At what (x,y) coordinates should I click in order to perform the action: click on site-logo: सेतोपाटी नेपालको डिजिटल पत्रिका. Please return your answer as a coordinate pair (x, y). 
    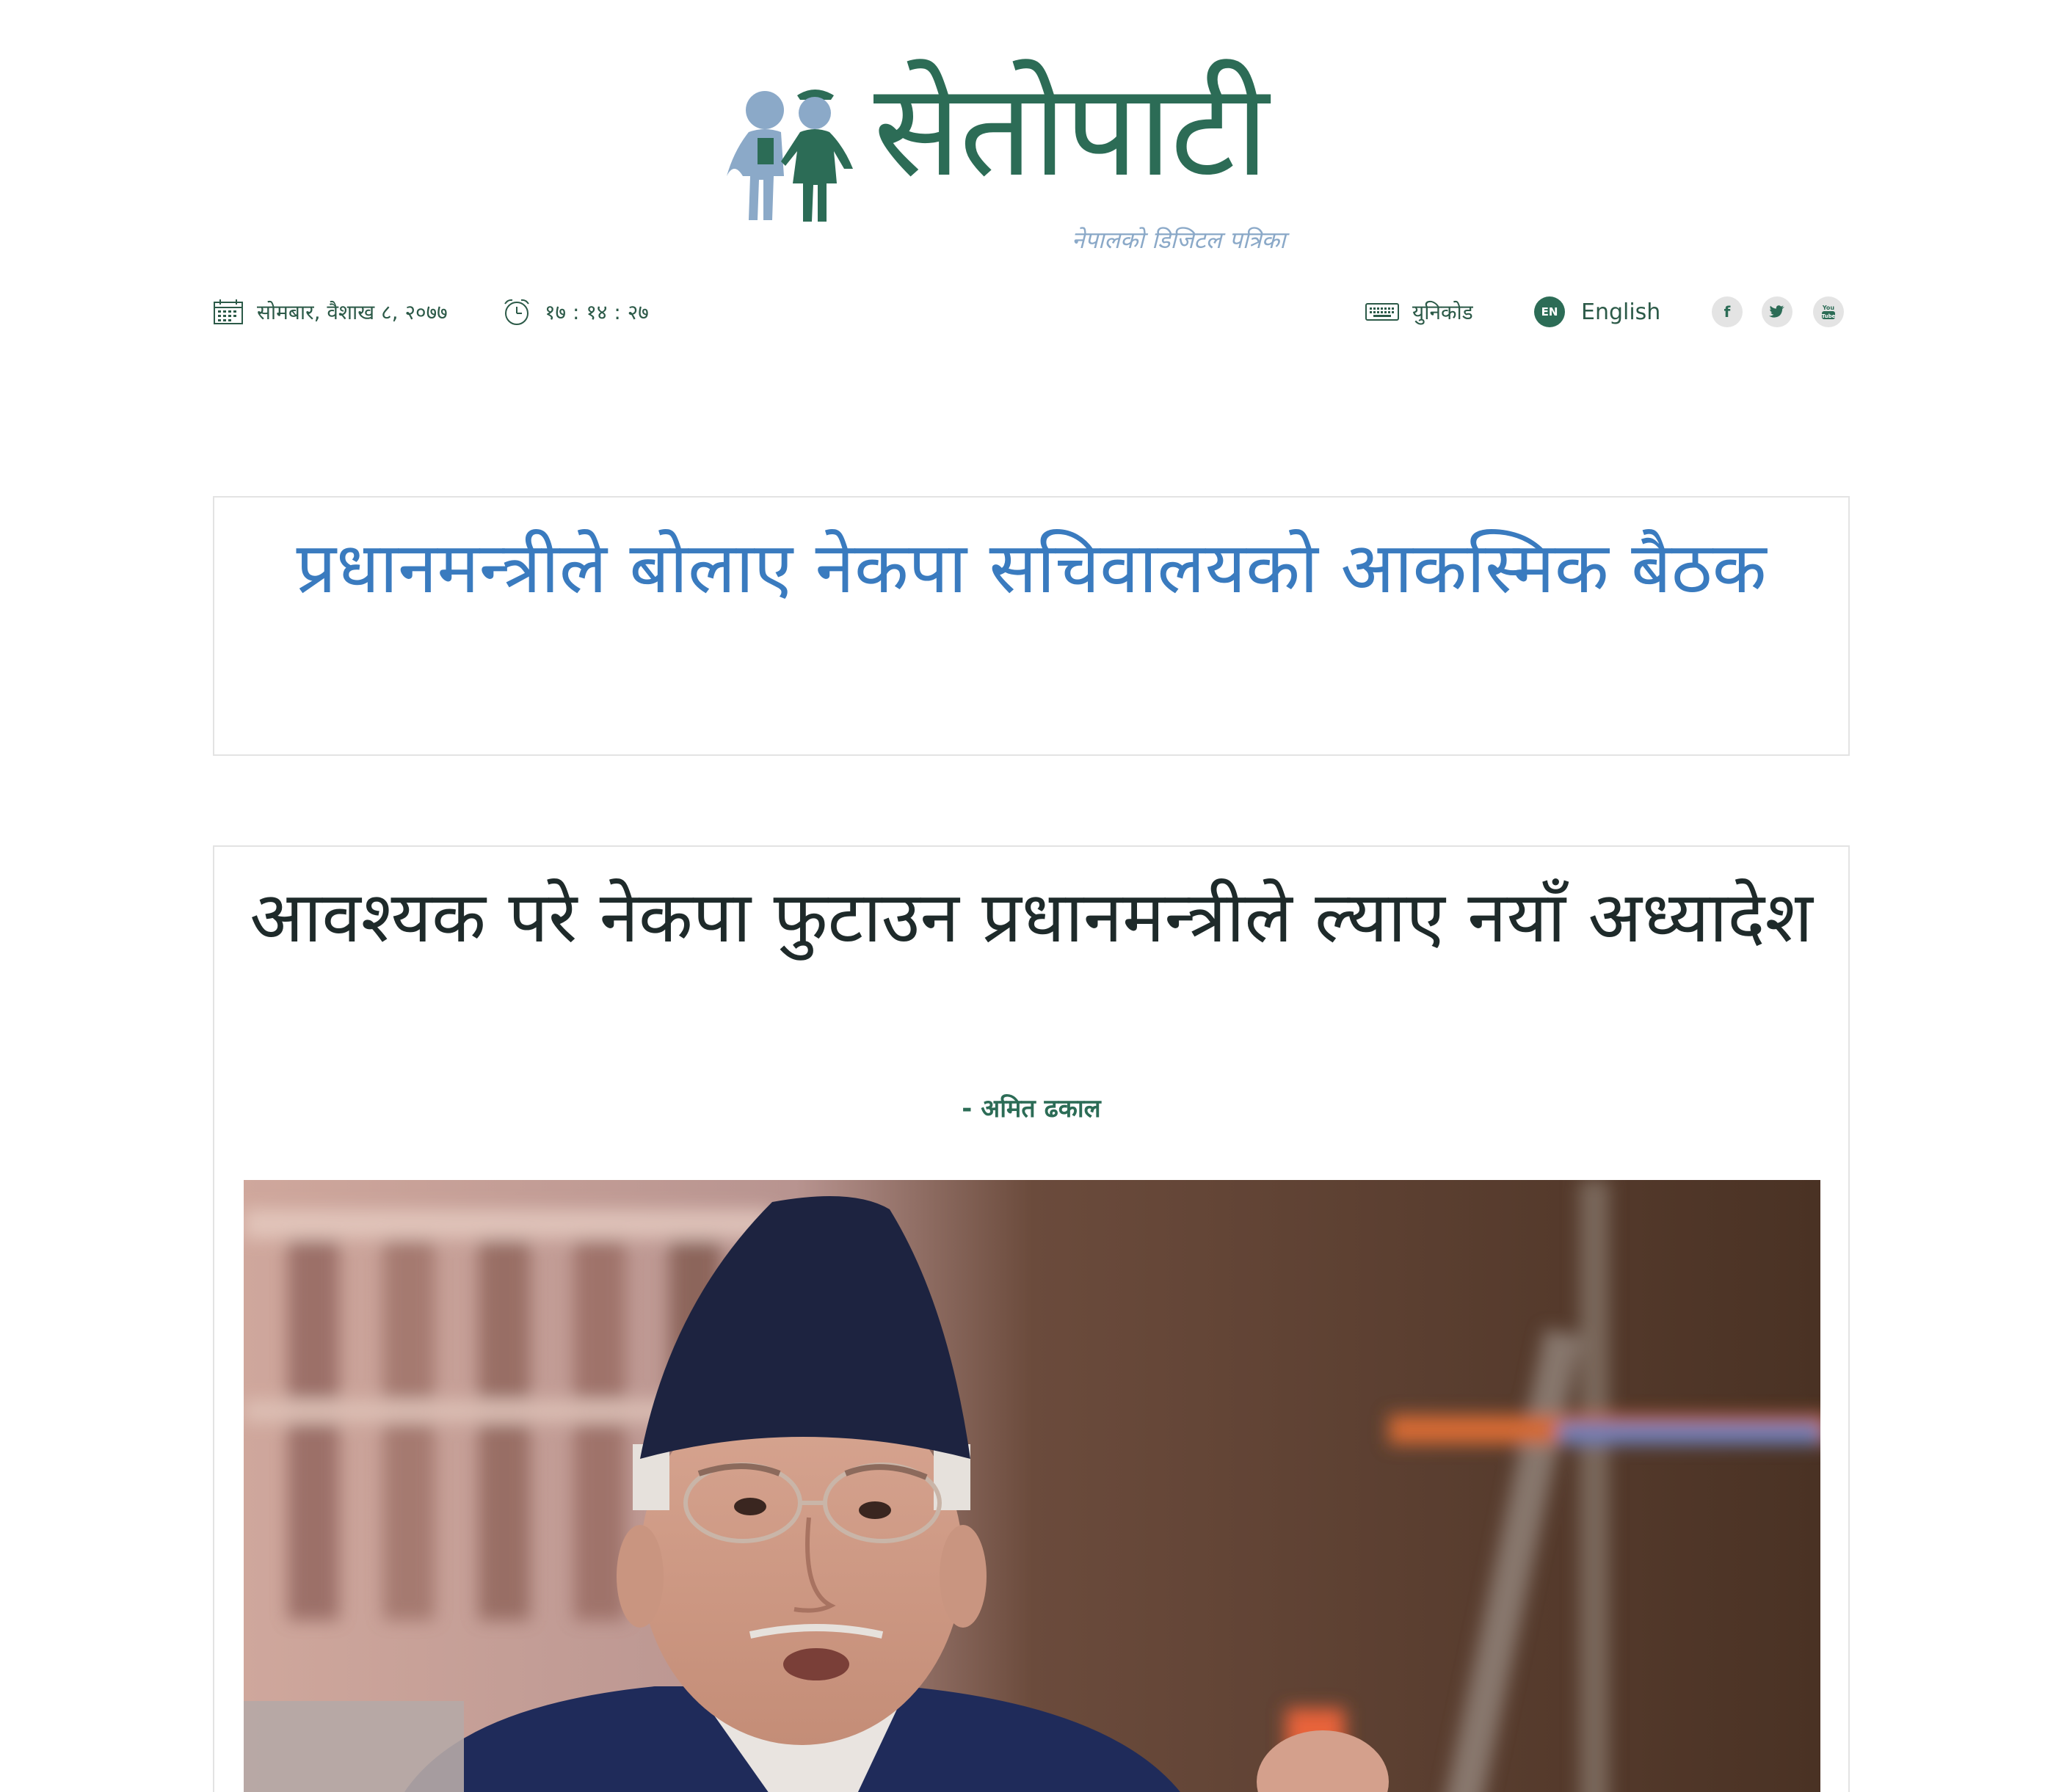
    Looking at the image, I should click on (1031, 161).